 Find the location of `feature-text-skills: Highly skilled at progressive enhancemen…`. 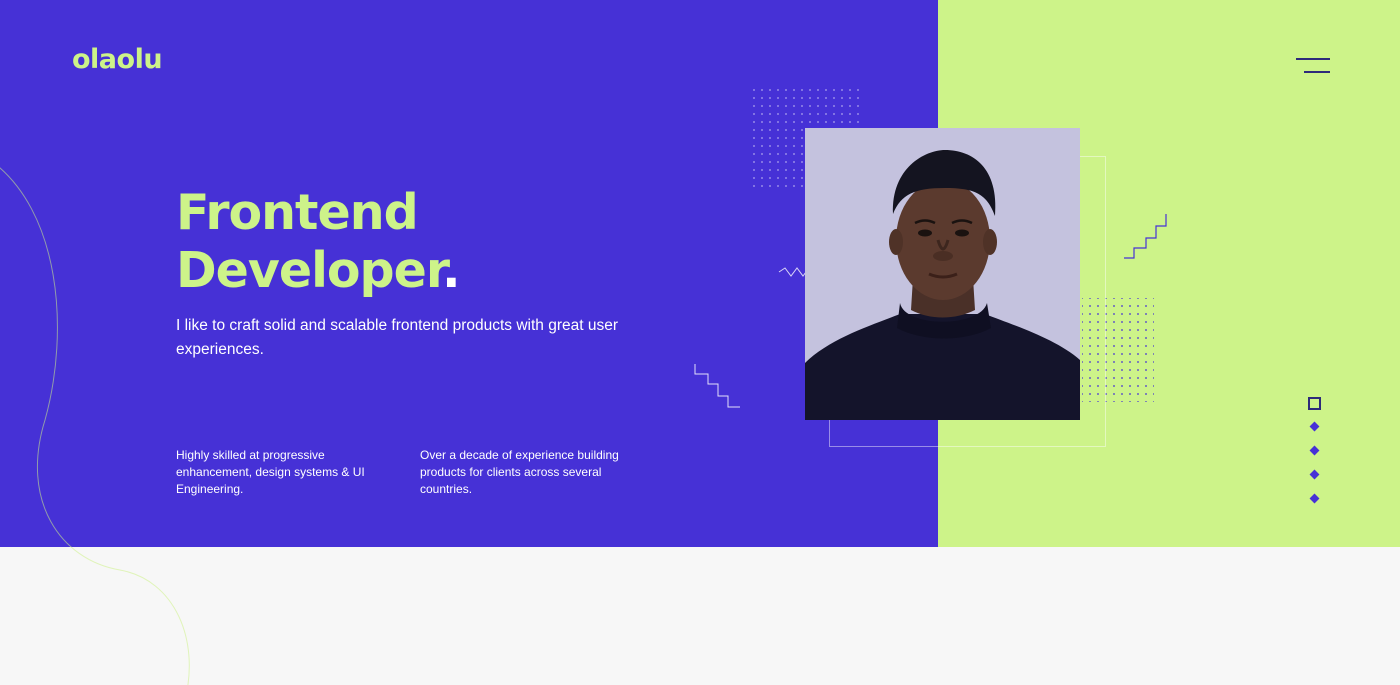

feature-text-skills: Highly skilled at progressive enhancemen… is located at coordinates (270, 472).